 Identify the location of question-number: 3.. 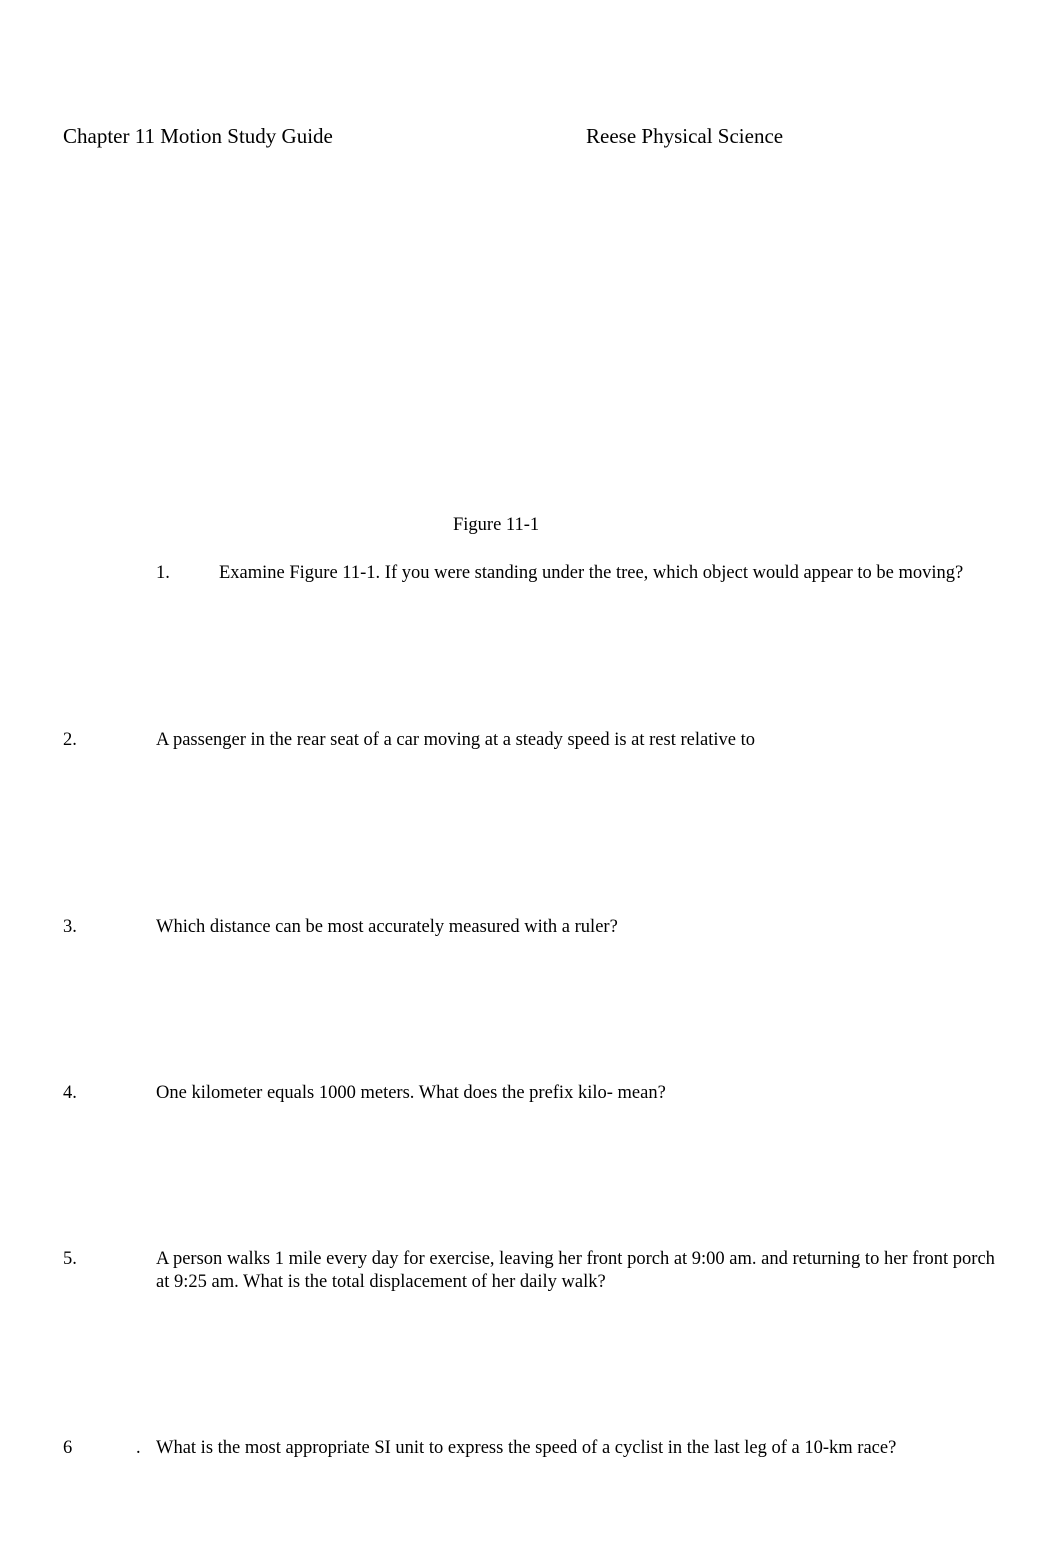
(70, 927).